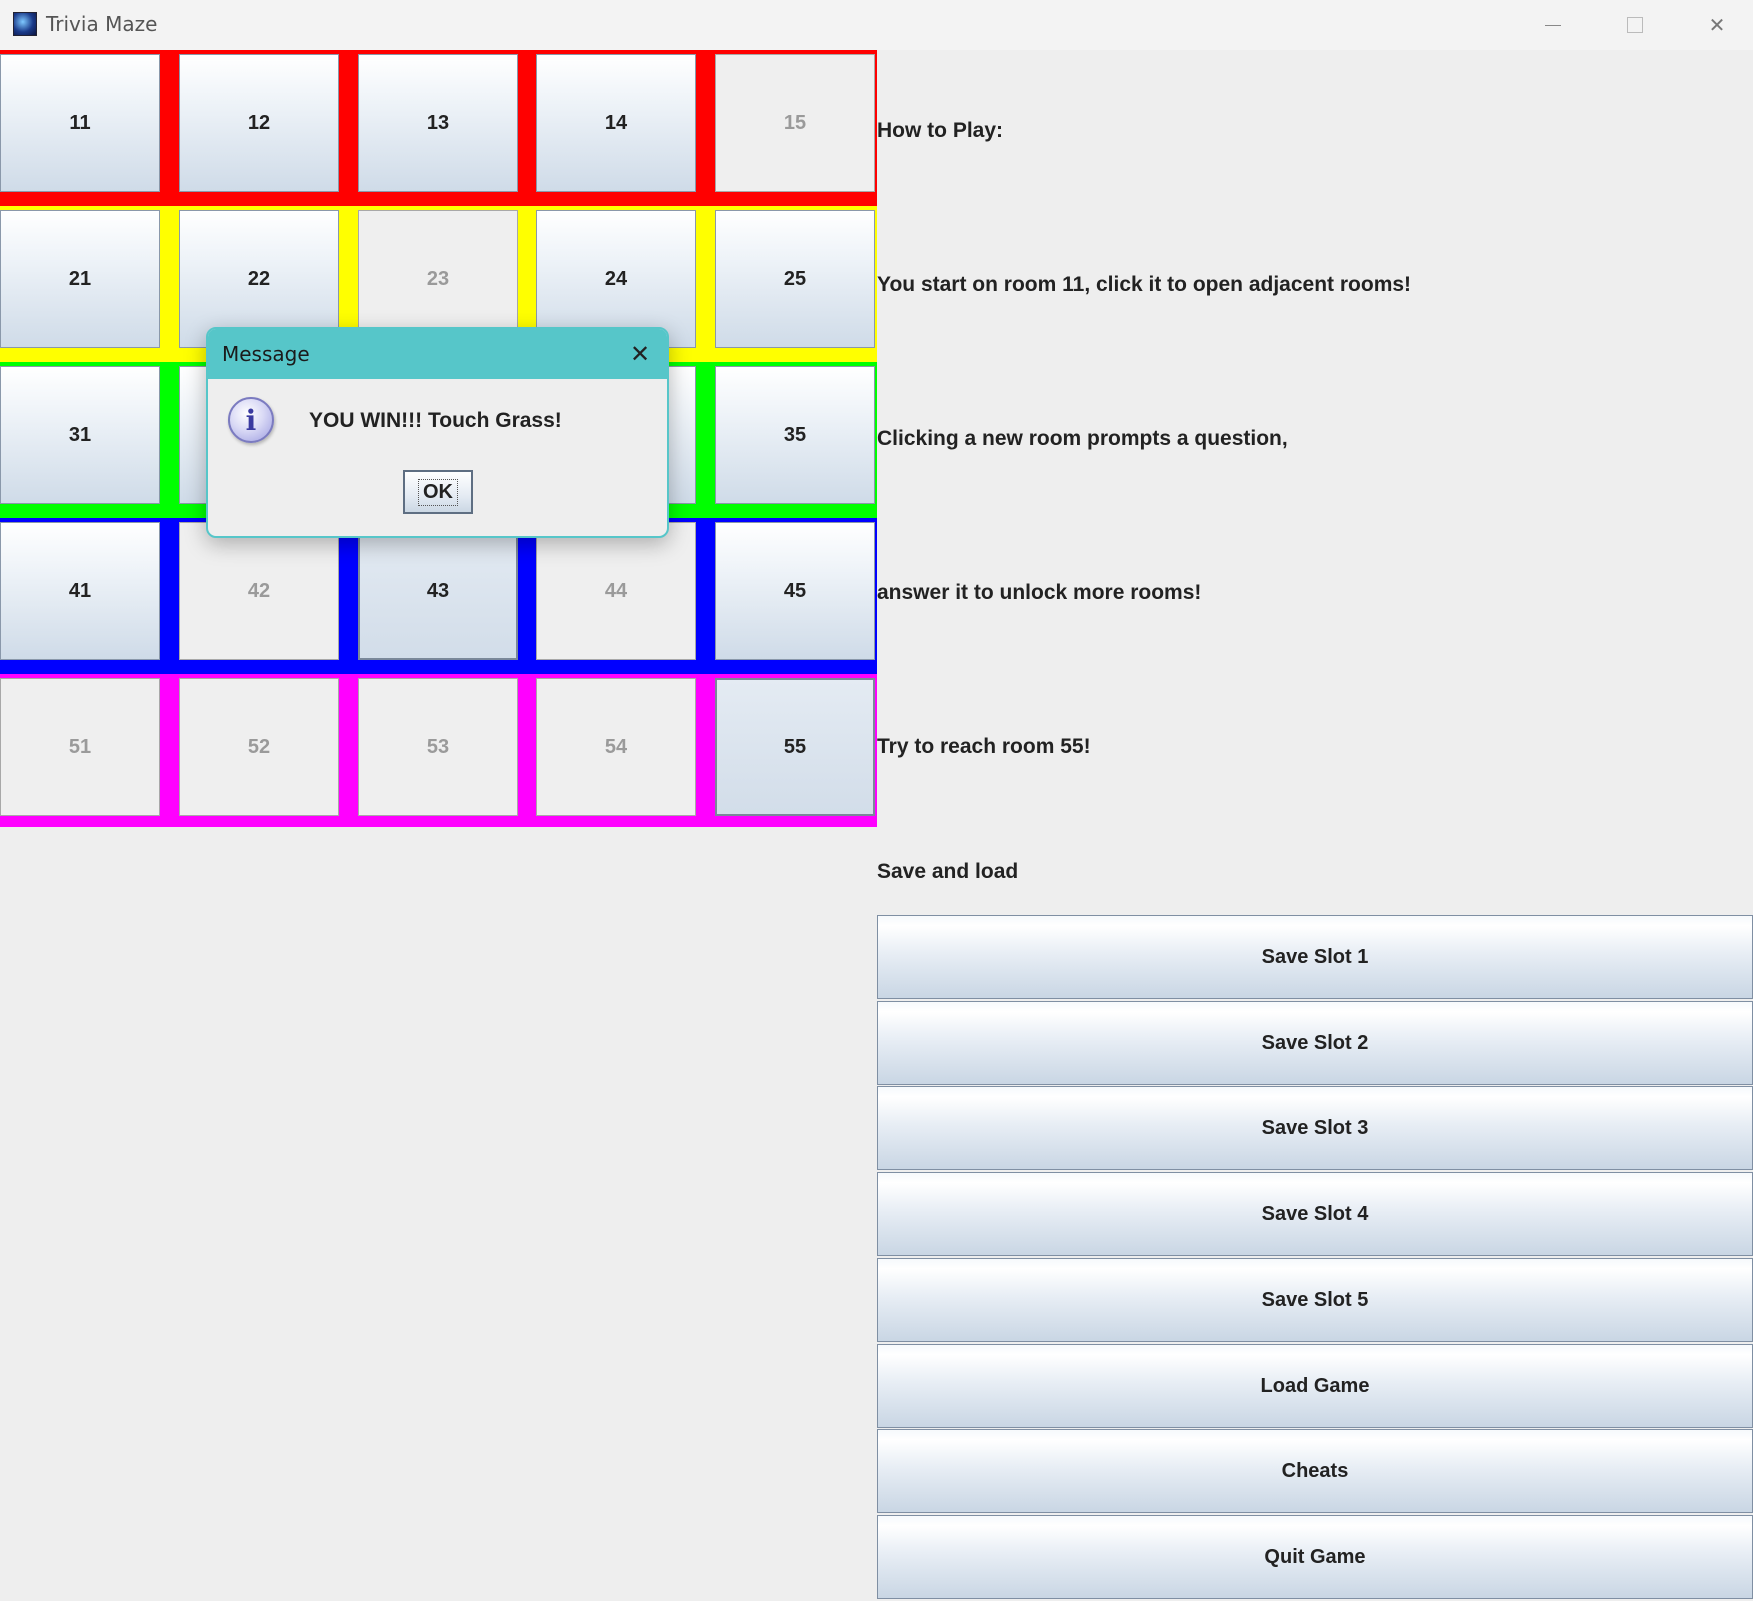 The width and height of the screenshot is (1753, 1601). What do you see at coordinates (1315, 1557) in the screenshot?
I see `quit-game-button: Quit Game` at bounding box center [1315, 1557].